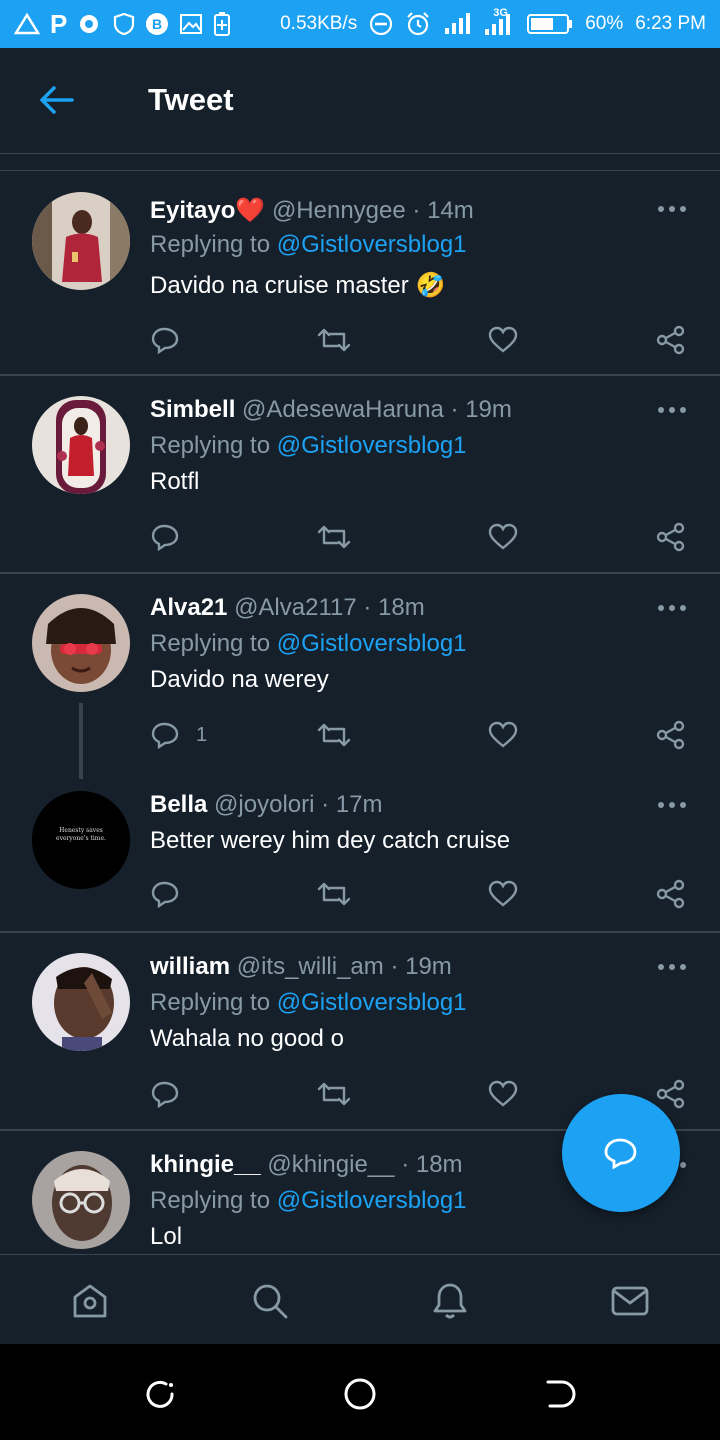  Describe the element at coordinates (192, 410) in the screenshot. I see `display-name: Simbell` at that location.